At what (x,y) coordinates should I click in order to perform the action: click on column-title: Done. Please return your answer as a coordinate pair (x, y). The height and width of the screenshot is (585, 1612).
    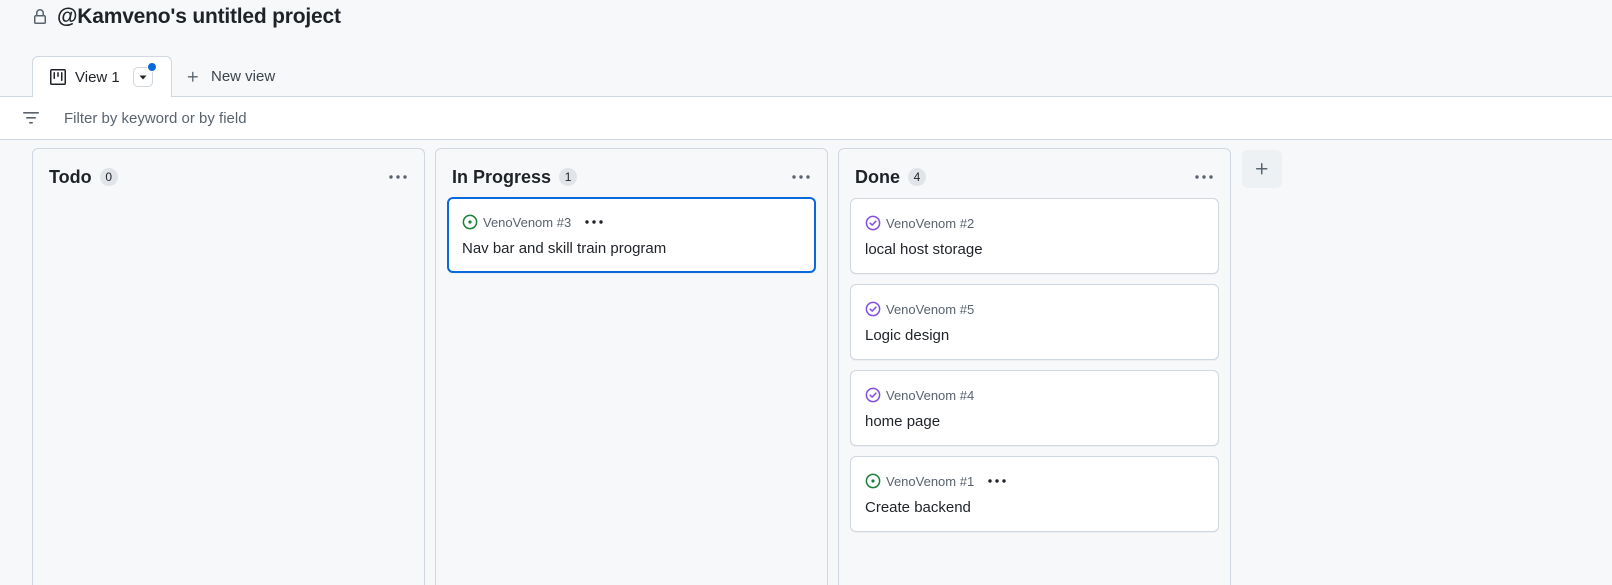
    Looking at the image, I should click on (877, 176).